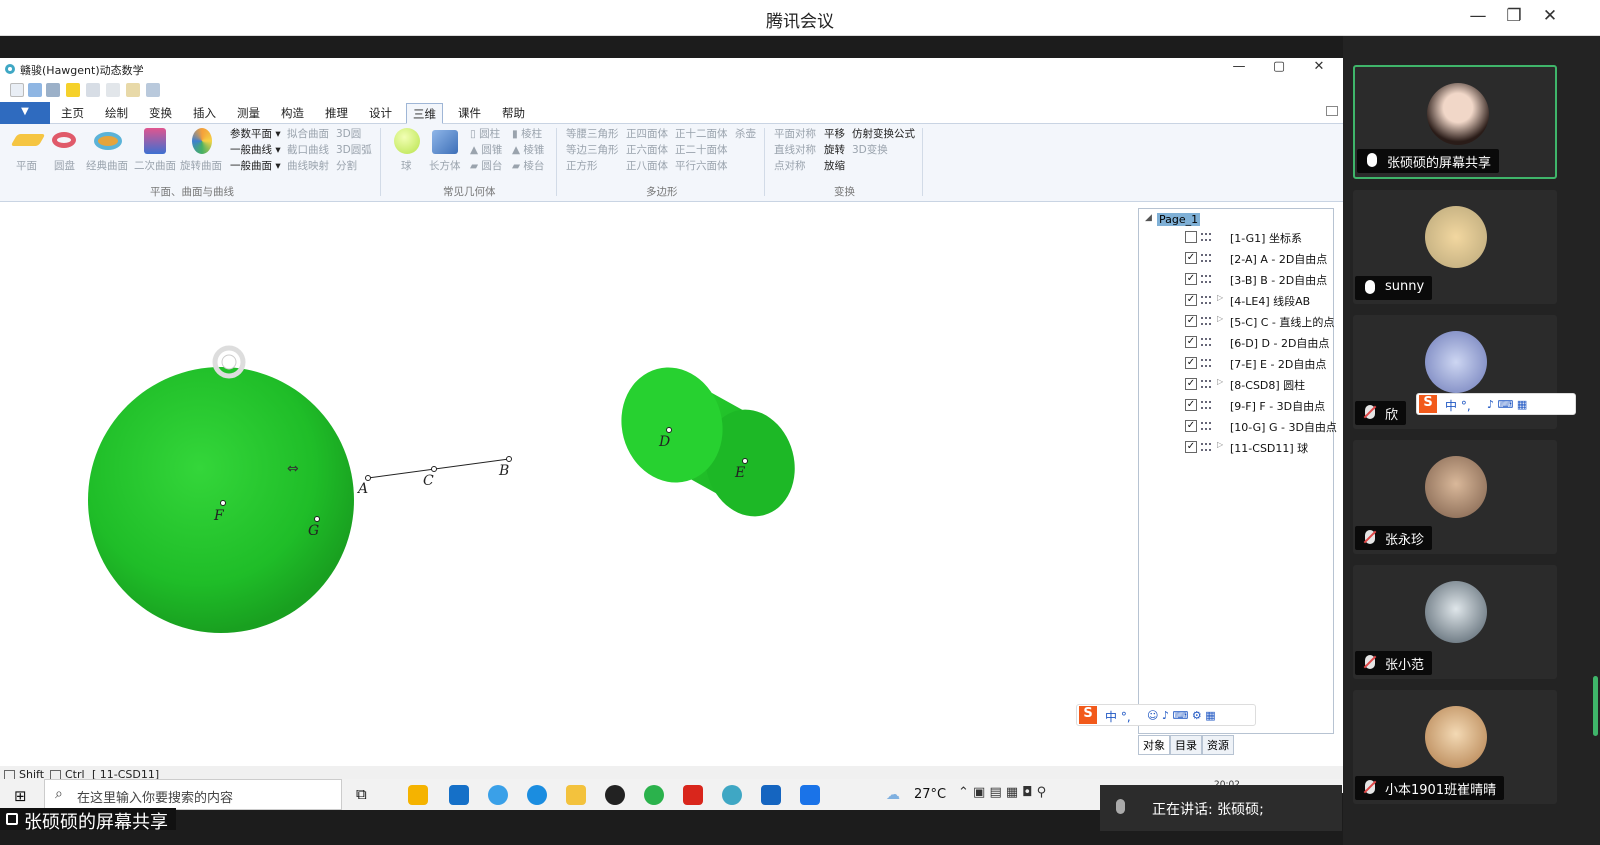  I want to click on visibility-checkbox, so click(1191, 237).